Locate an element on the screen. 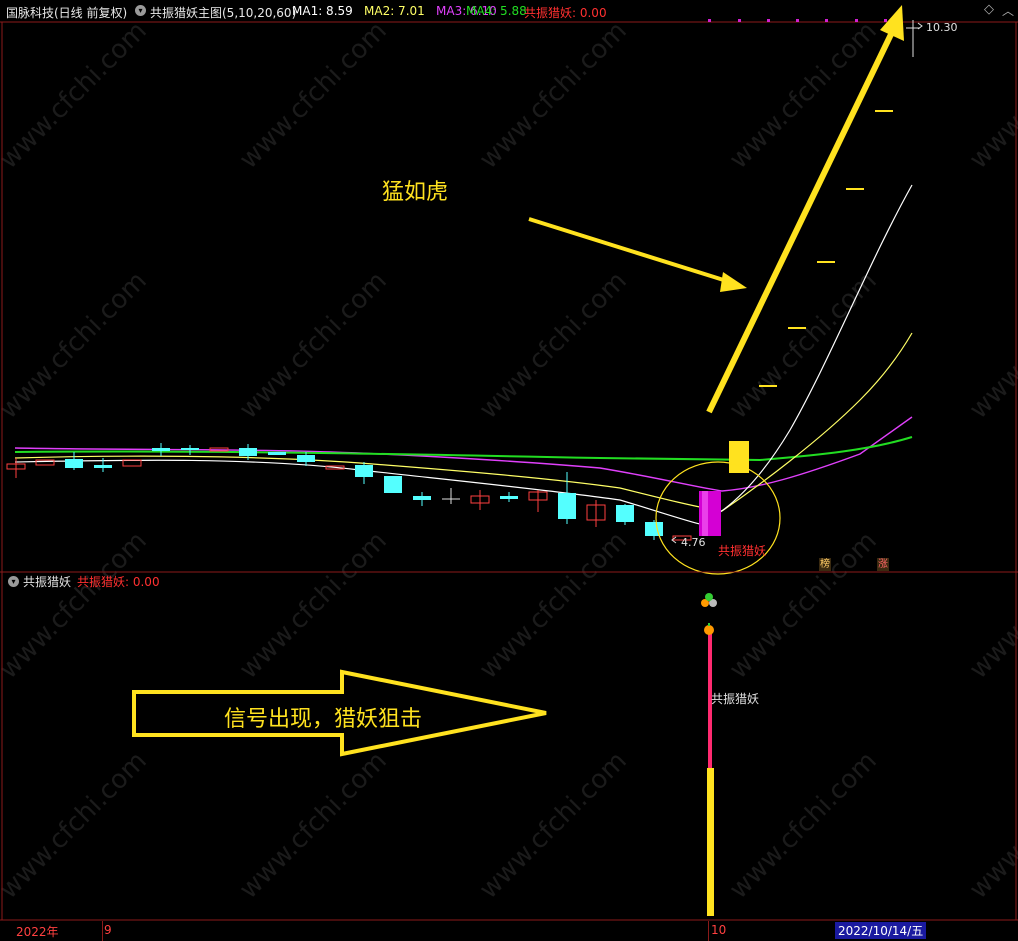 The width and height of the screenshot is (1018, 941). price-low-label: 4.76 is located at coordinates (693, 542).